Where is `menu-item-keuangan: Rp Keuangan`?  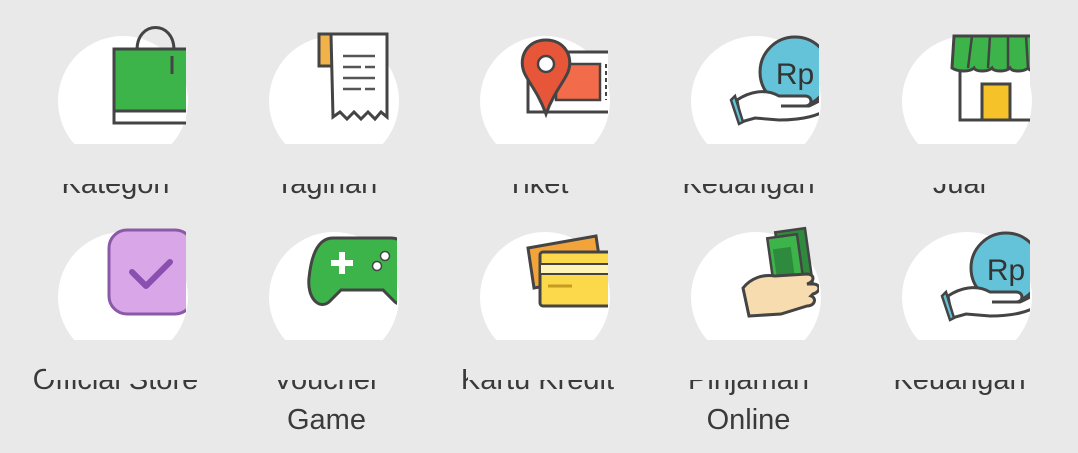 menu-item-keuangan: Rp Keuangan is located at coordinates (748, 113).